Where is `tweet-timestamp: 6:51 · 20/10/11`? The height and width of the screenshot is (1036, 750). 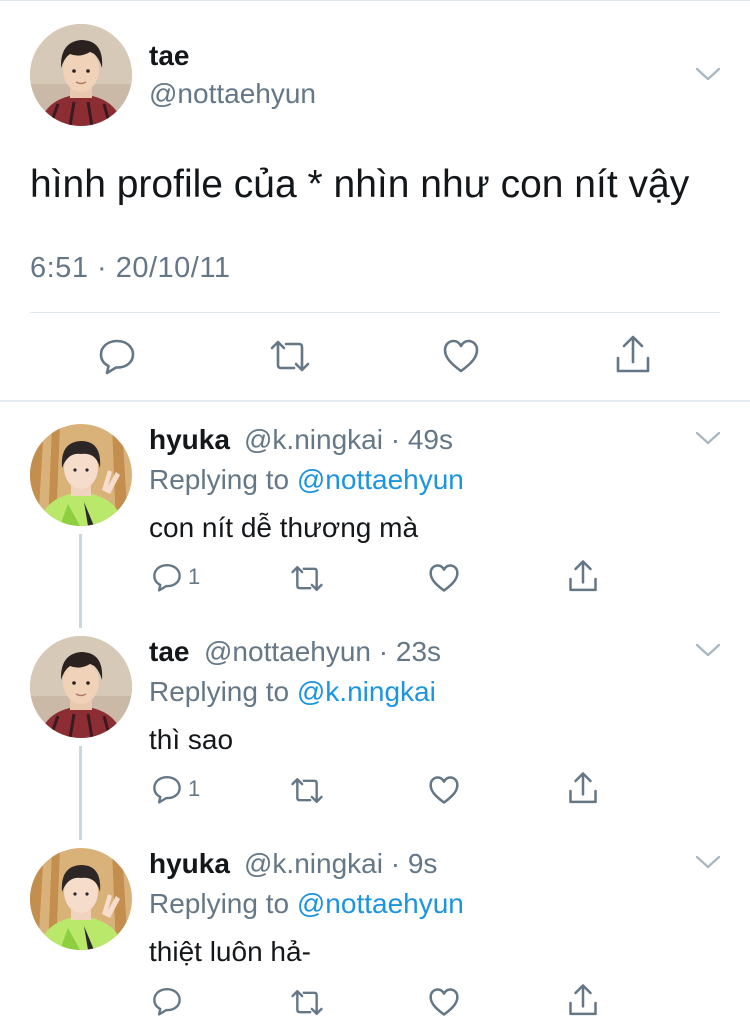 tweet-timestamp: 6:51 · 20/10/11 is located at coordinates (130, 268).